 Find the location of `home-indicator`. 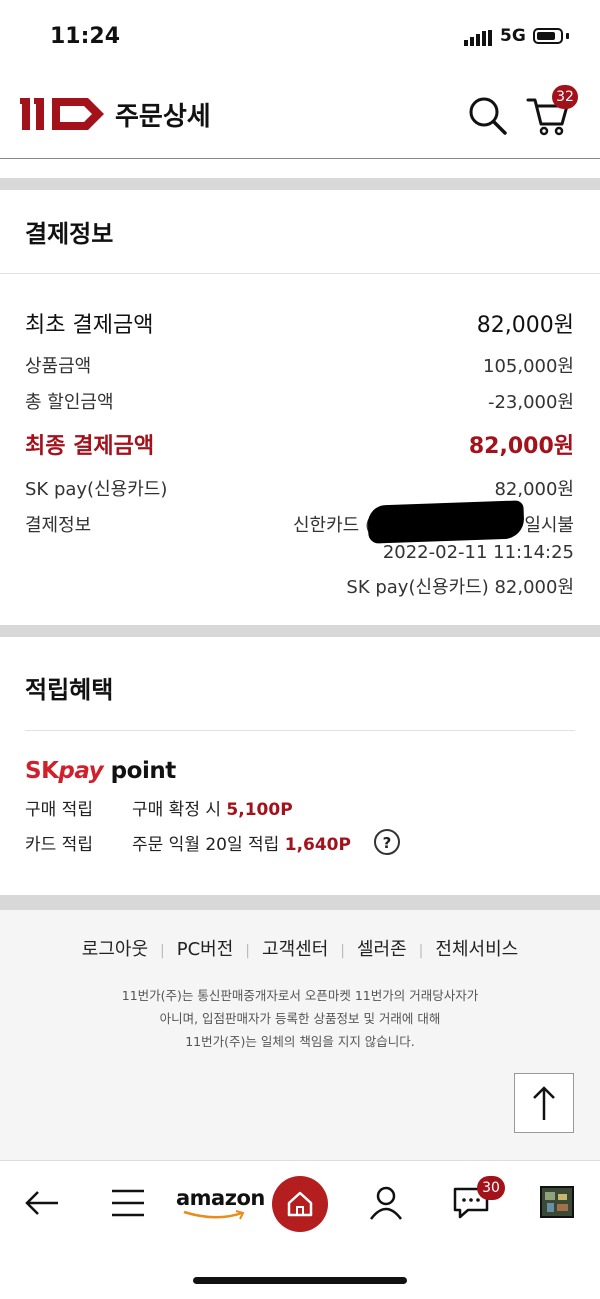

home-indicator is located at coordinates (300, 1280).